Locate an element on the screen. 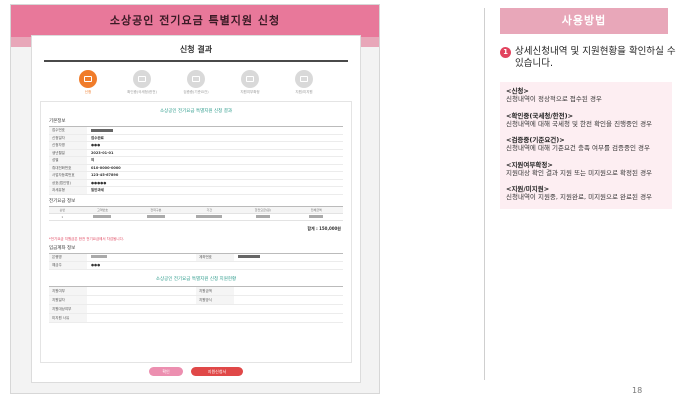 This screenshot has height=400, width=686. step-checking: 확인중(국세청/한전) is located at coordinates (142, 82).